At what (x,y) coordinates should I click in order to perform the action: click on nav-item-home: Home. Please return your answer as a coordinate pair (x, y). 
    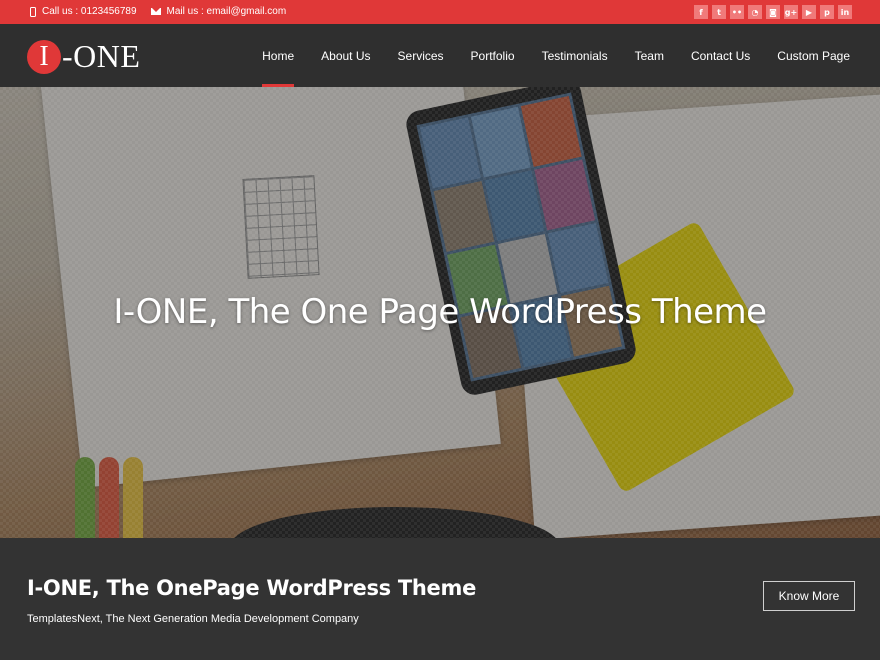
    Looking at the image, I should click on (278, 55).